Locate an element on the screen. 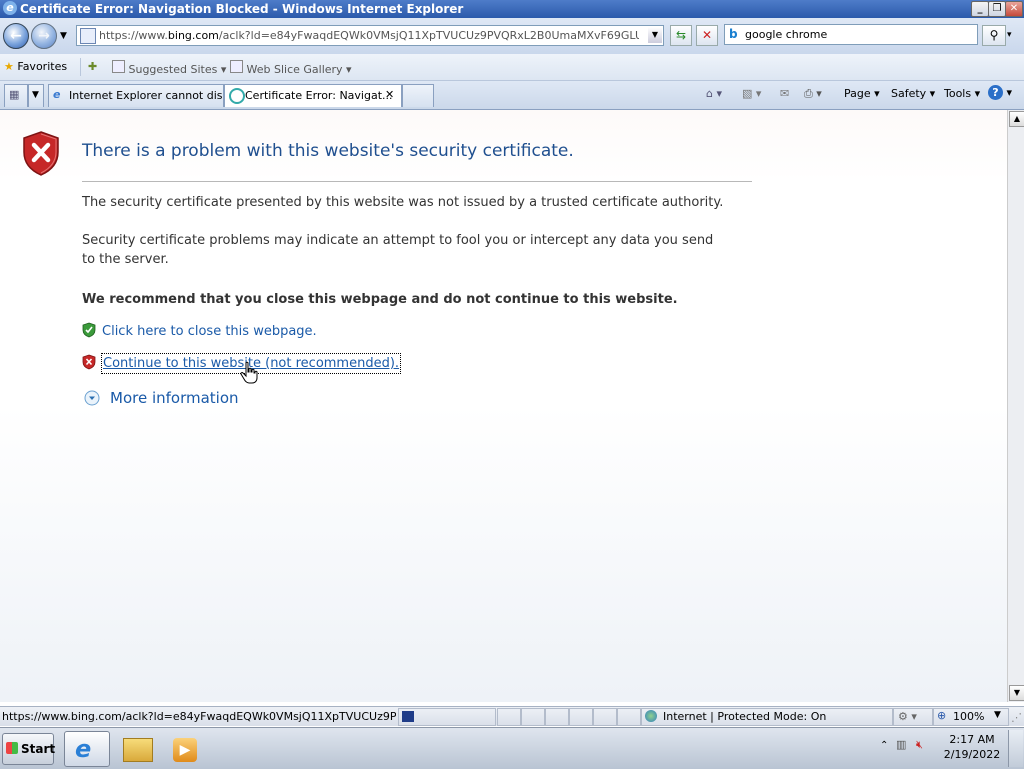  folder-icon is located at coordinates (138, 750).